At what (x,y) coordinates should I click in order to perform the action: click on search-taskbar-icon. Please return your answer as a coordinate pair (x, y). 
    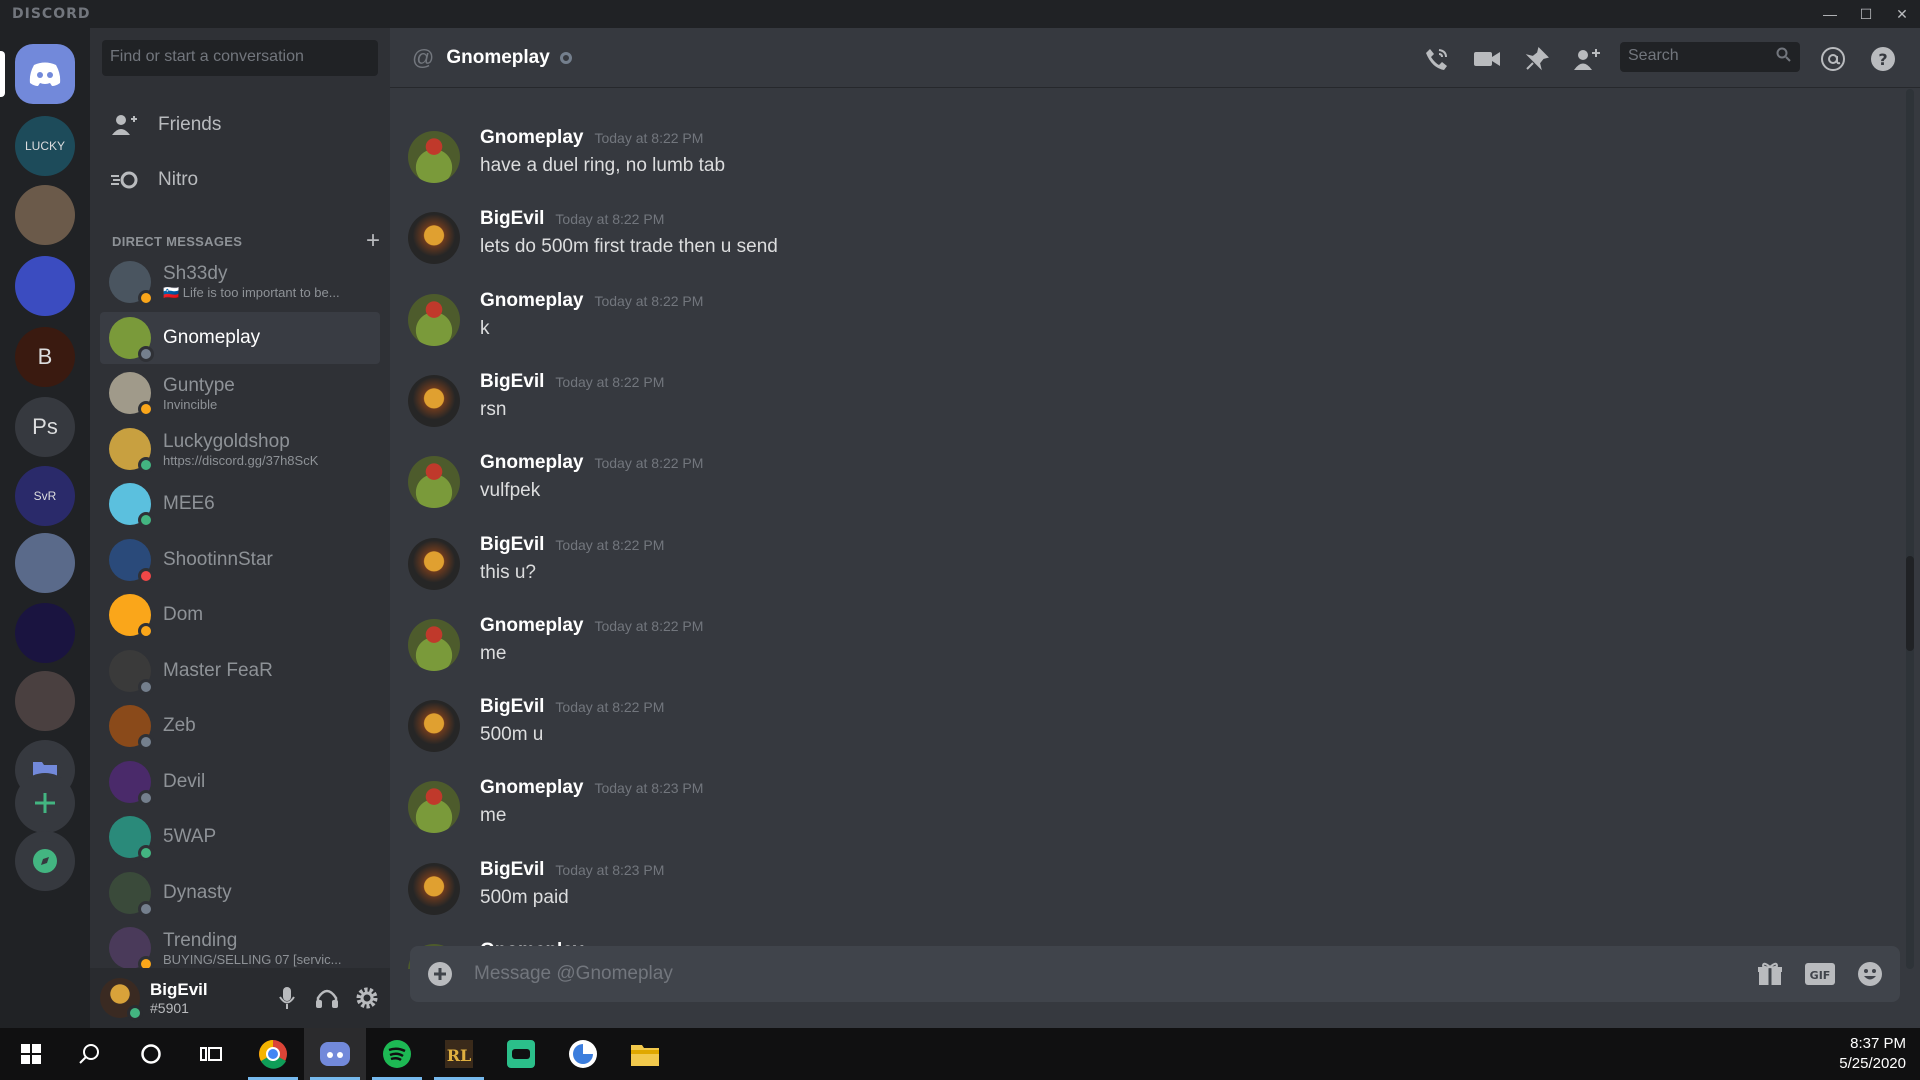
    Looking at the image, I should click on (89, 1054).